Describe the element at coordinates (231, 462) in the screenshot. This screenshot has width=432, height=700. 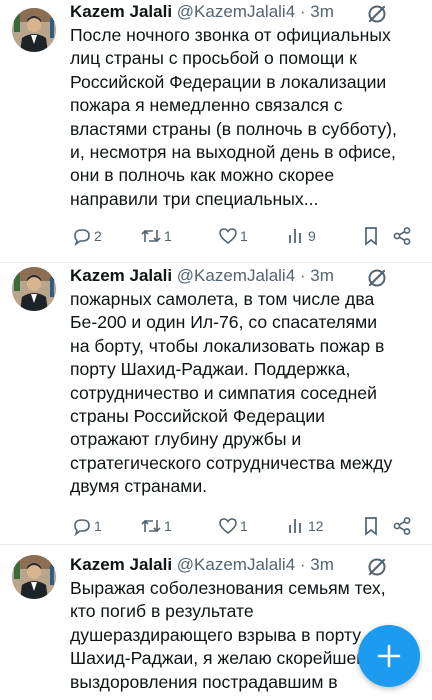
I see `text-line: стратегического сотрудничества между` at that location.